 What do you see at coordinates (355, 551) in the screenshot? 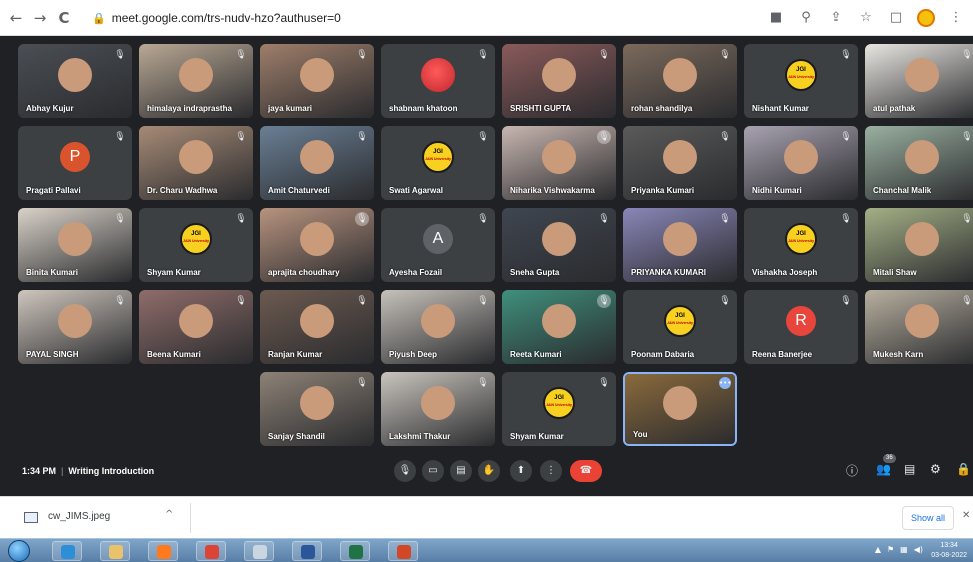
I see `taskbar-app-excel` at bounding box center [355, 551].